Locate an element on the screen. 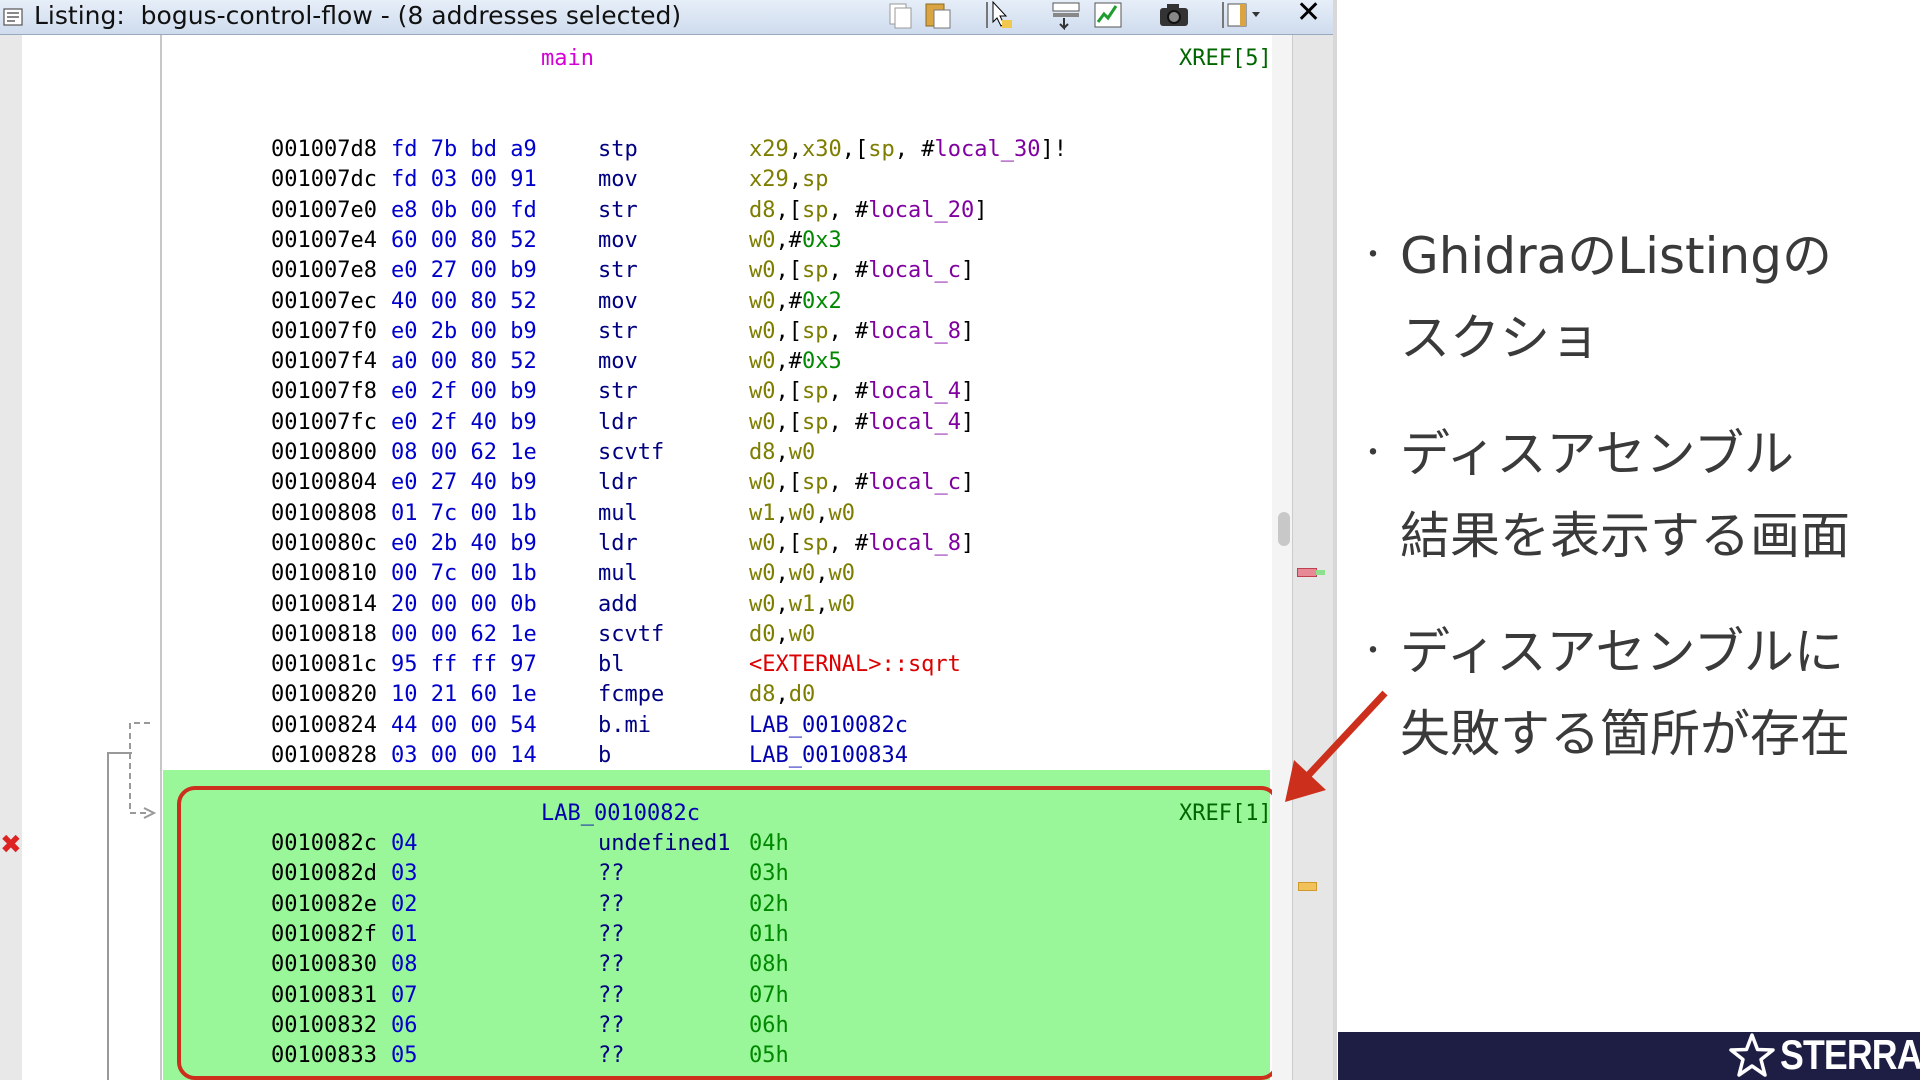  row-operands: 03h is located at coordinates (769, 874).